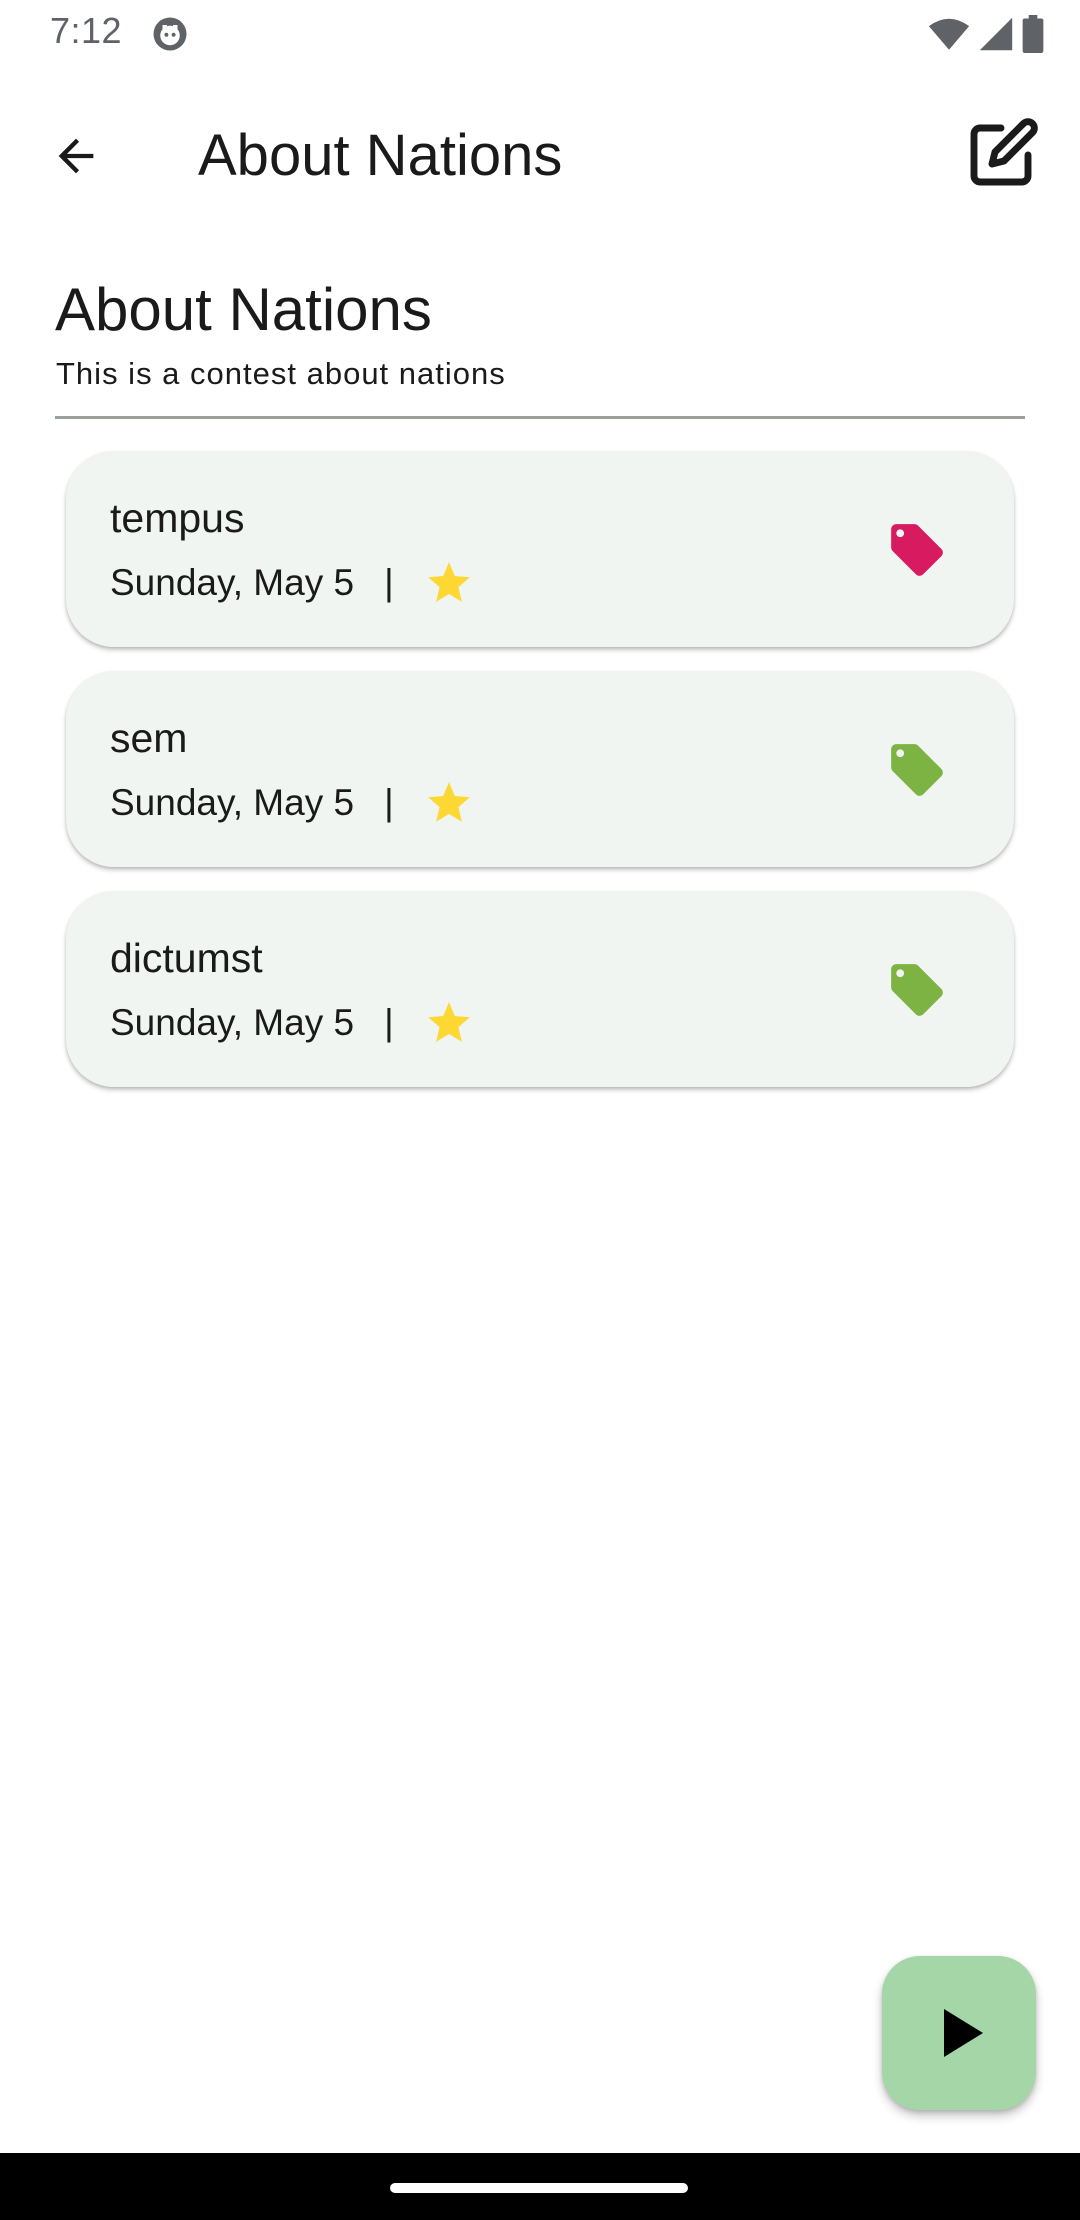 This screenshot has width=1080, height=2220. I want to click on play-icon, so click(963, 2033).